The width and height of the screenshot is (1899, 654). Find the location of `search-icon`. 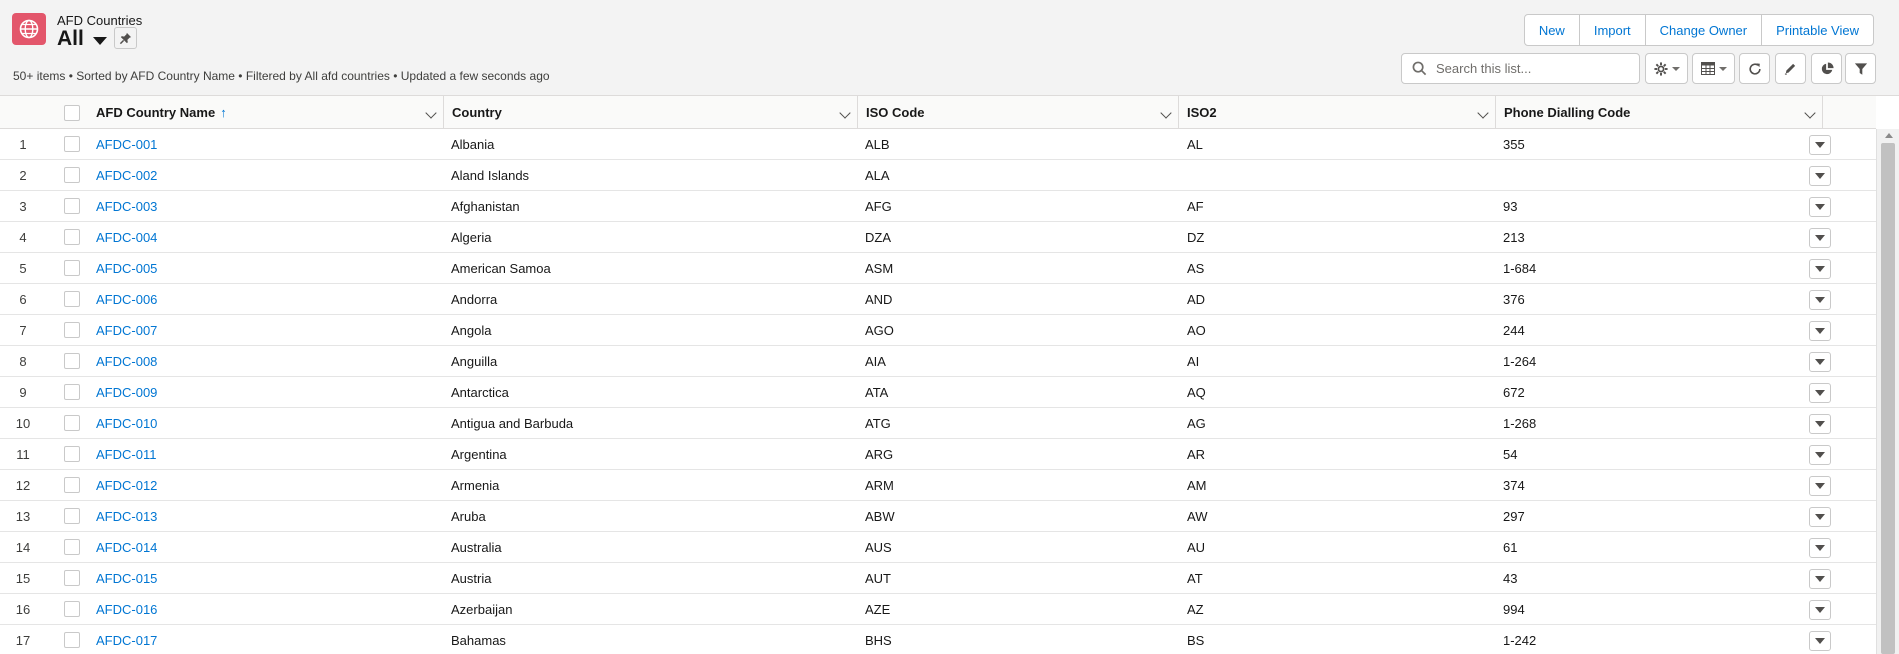

search-icon is located at coordinates (1420, 69).